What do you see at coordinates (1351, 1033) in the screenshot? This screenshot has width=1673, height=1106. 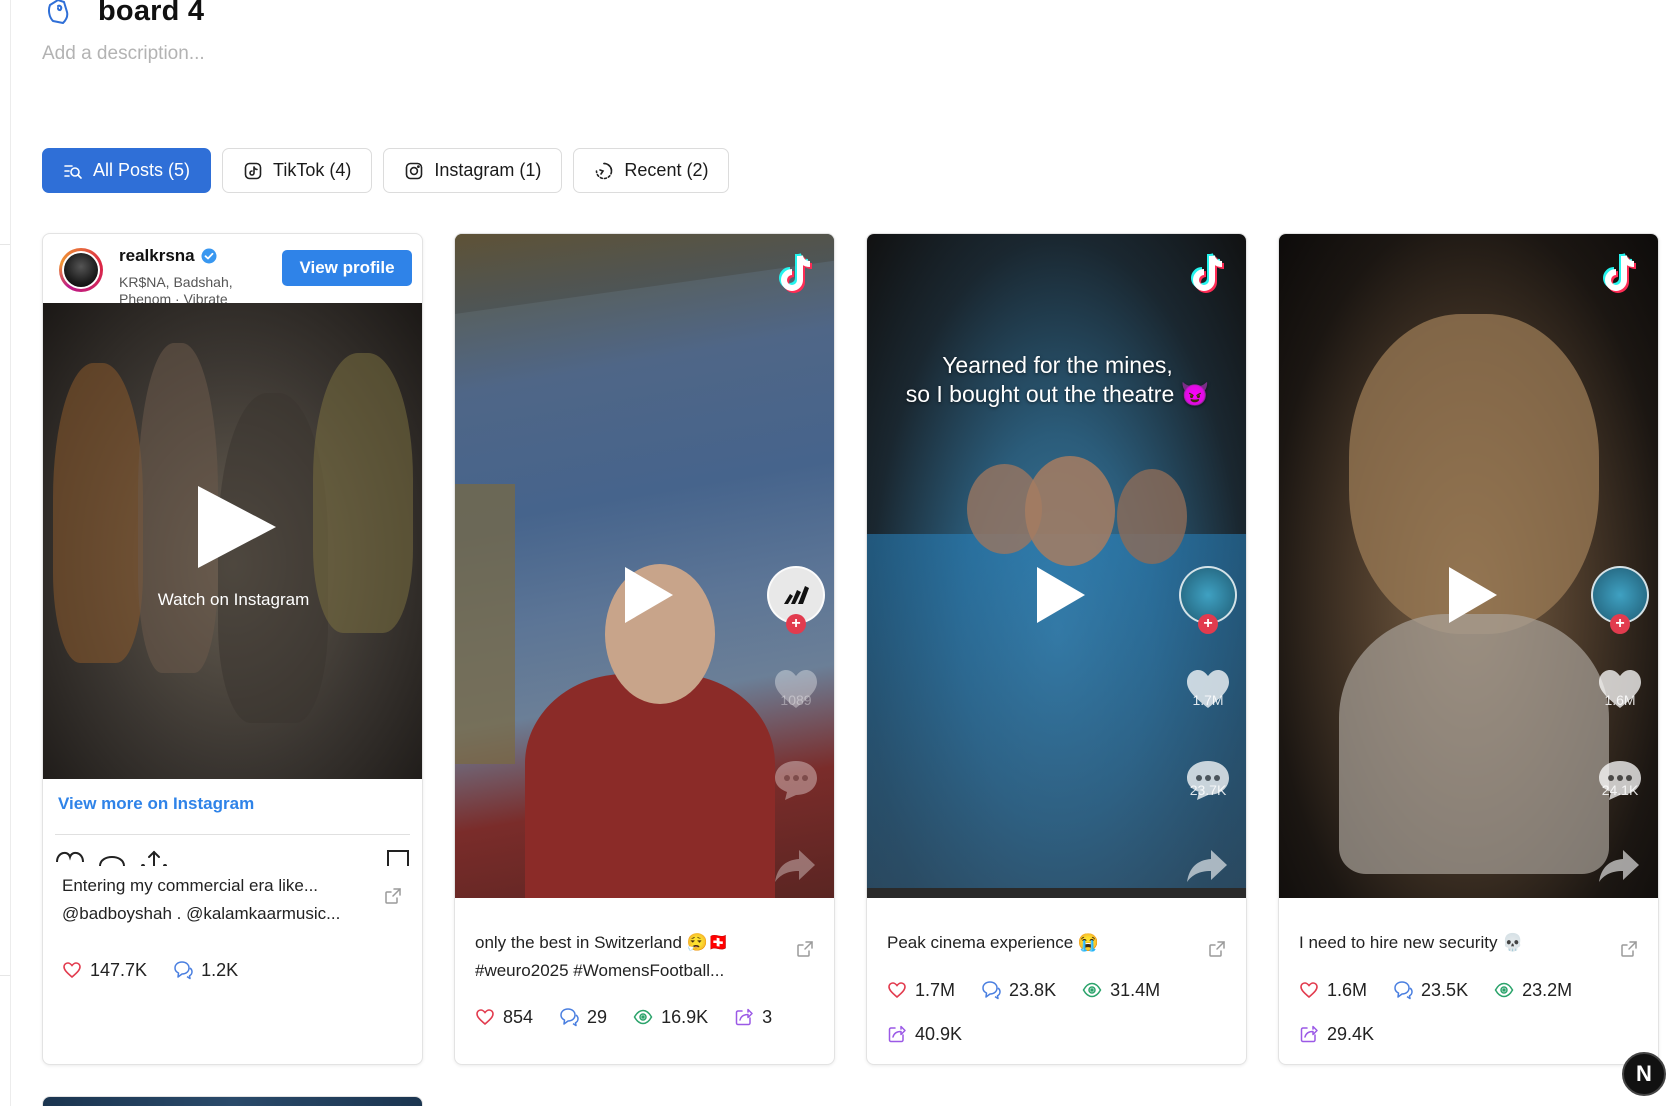 I see `shares-count: 29.4K` at bounding box center [1351, 1033].